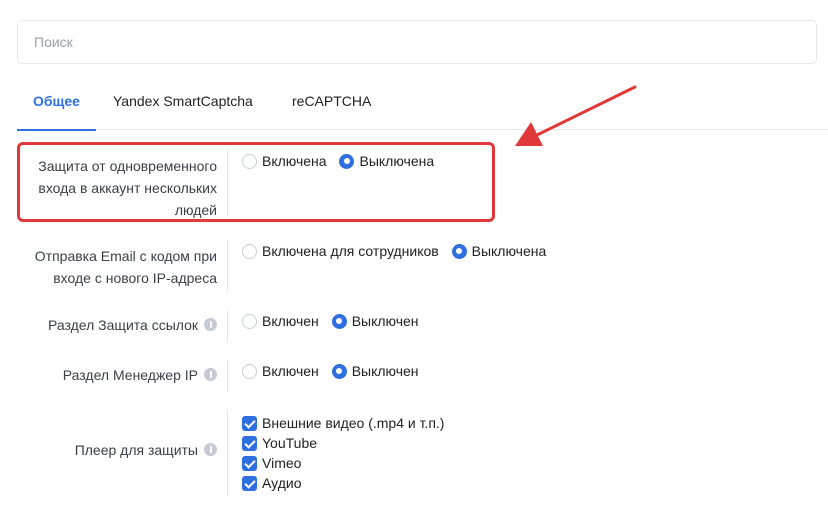 This screenshot has width=828, height=516. Describe the element at coordinates (130, 375) in the screenshot. I see `setting-label-line: Раздел Менеджер IP` at that location.